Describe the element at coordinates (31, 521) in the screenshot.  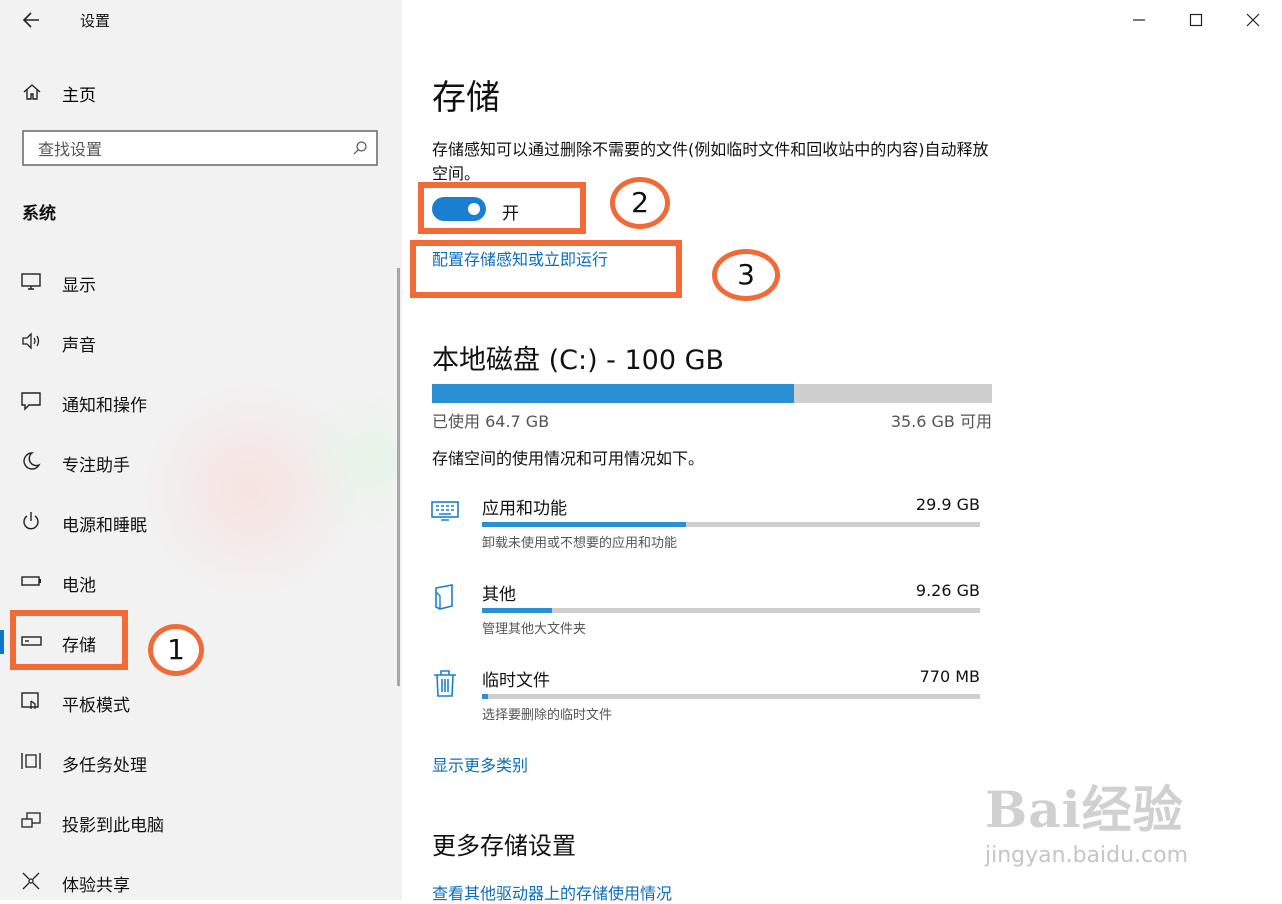
I see `power-icon` at that location.